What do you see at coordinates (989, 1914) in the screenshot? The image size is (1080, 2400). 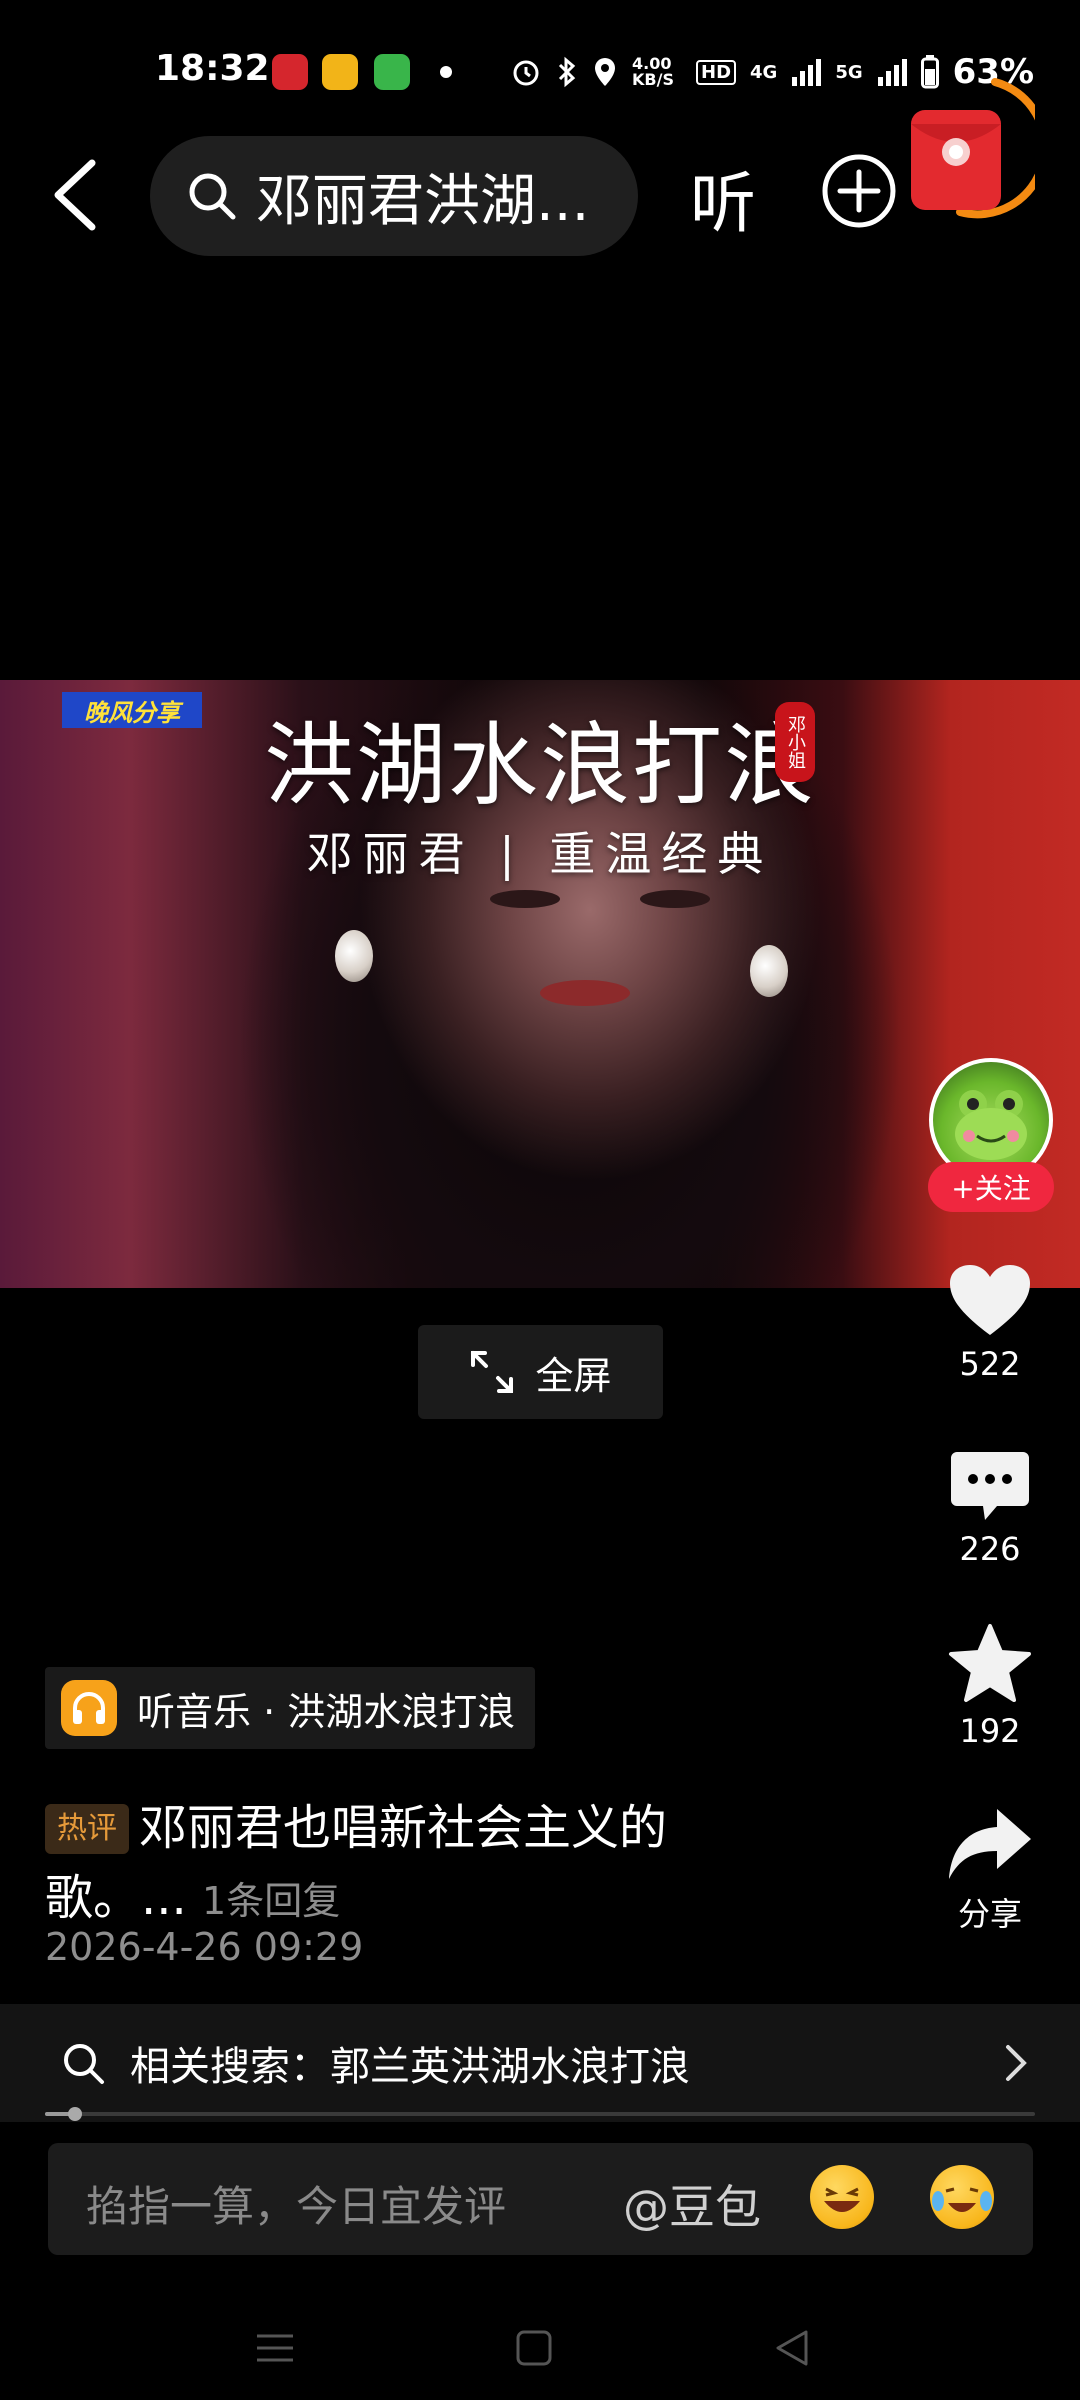 I see `share-label: 分享` at bounding box center [989, 1914].